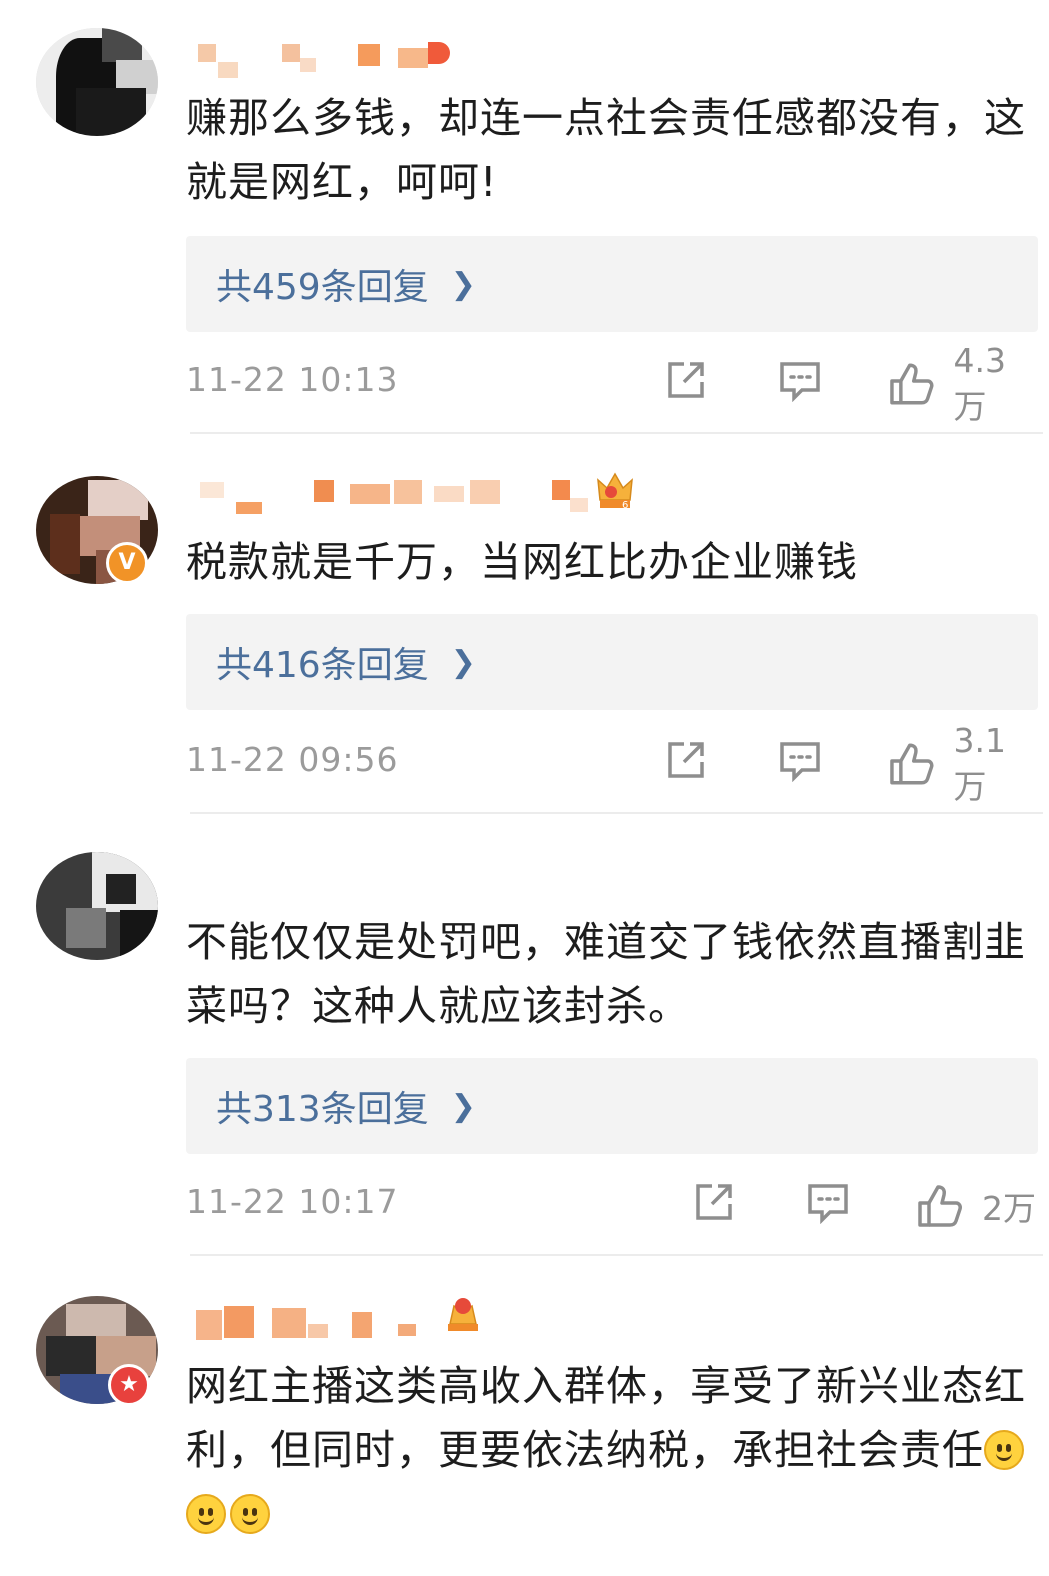 The height and width of the screenshot is (1576, 1049). Describe the element at coordinates (612, 1206) in the screenshot. I see `comment-meta: 11-22 10:17 2万` at that location.